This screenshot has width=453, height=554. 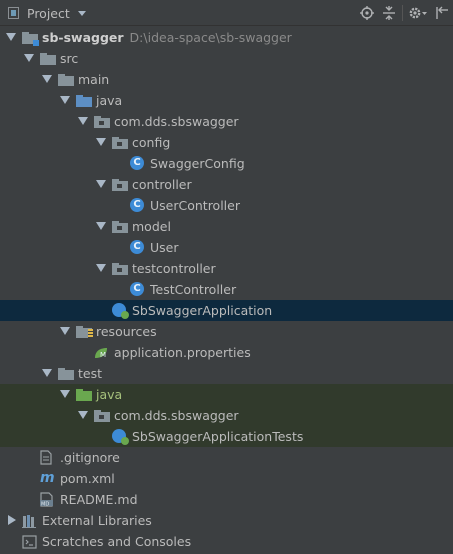 I want to click on tree-item-text: SbSwaggerApplicationTests, so click(x=218, y=436).